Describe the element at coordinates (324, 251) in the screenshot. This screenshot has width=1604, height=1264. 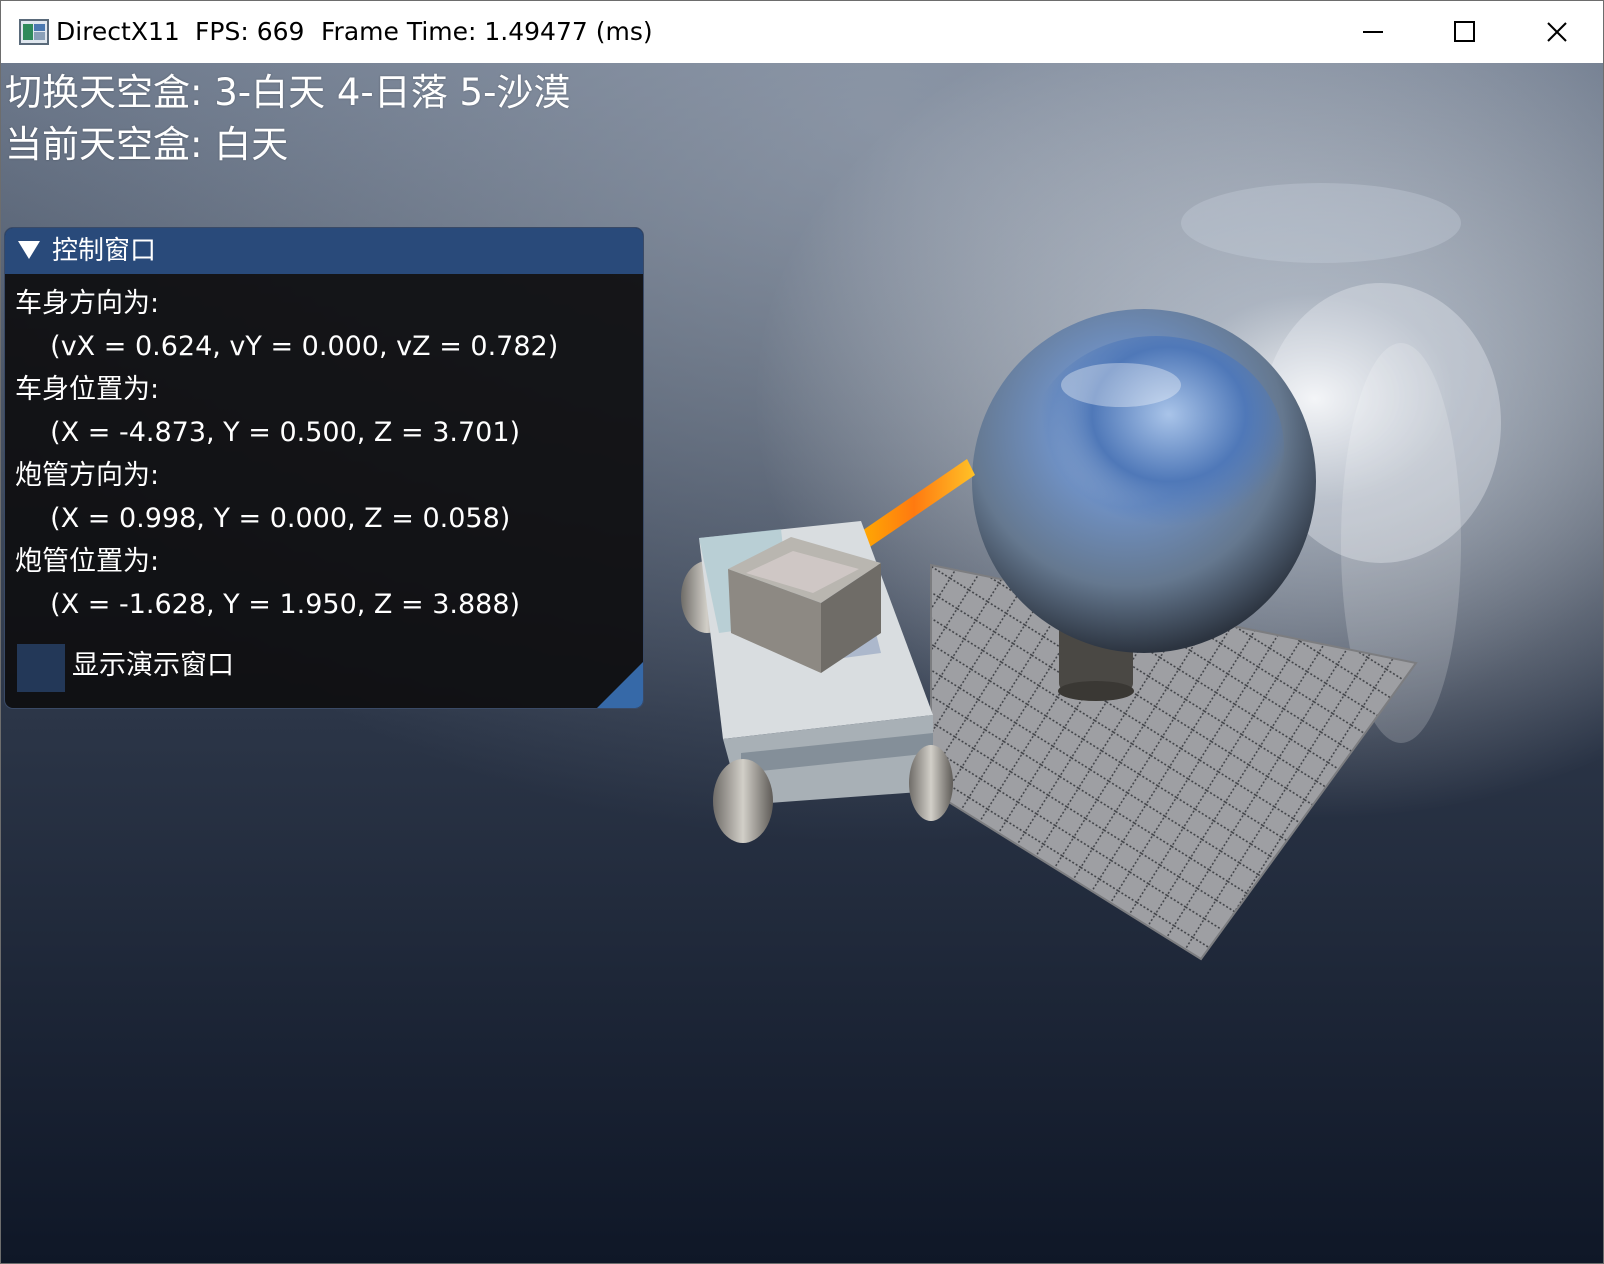
I see `control-window-header: 控制窗口` at that location.